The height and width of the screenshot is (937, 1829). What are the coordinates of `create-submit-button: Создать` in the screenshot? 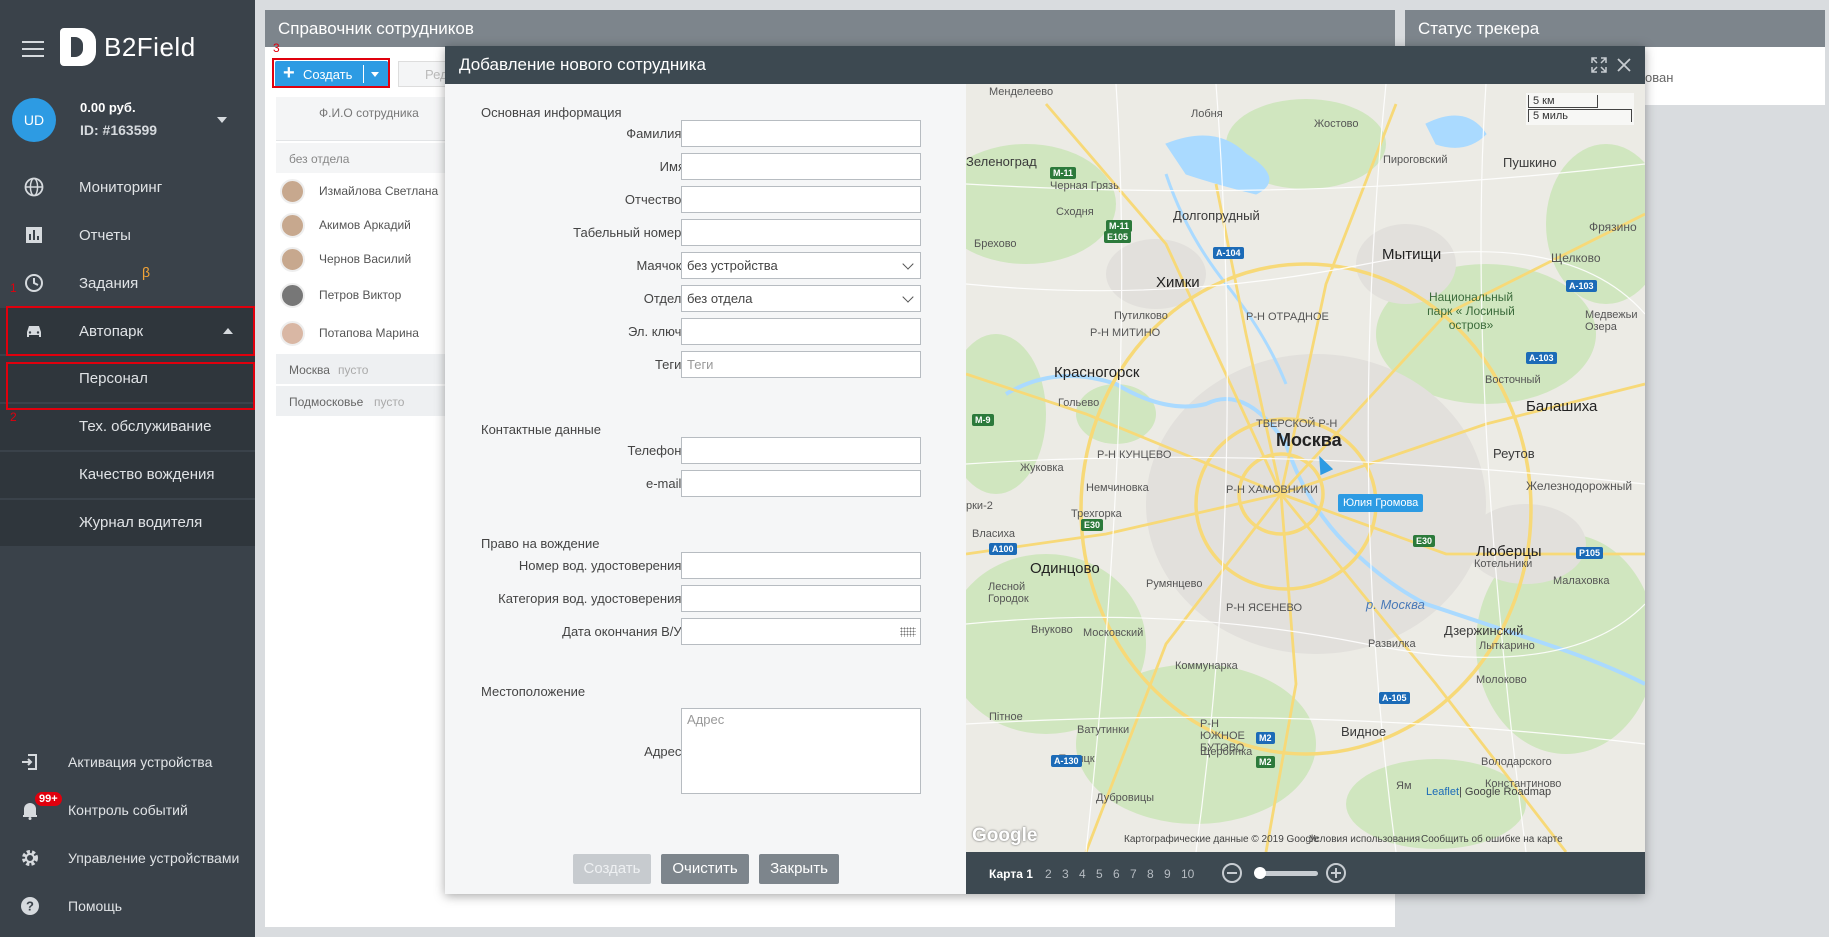 It's located at (612, 869).